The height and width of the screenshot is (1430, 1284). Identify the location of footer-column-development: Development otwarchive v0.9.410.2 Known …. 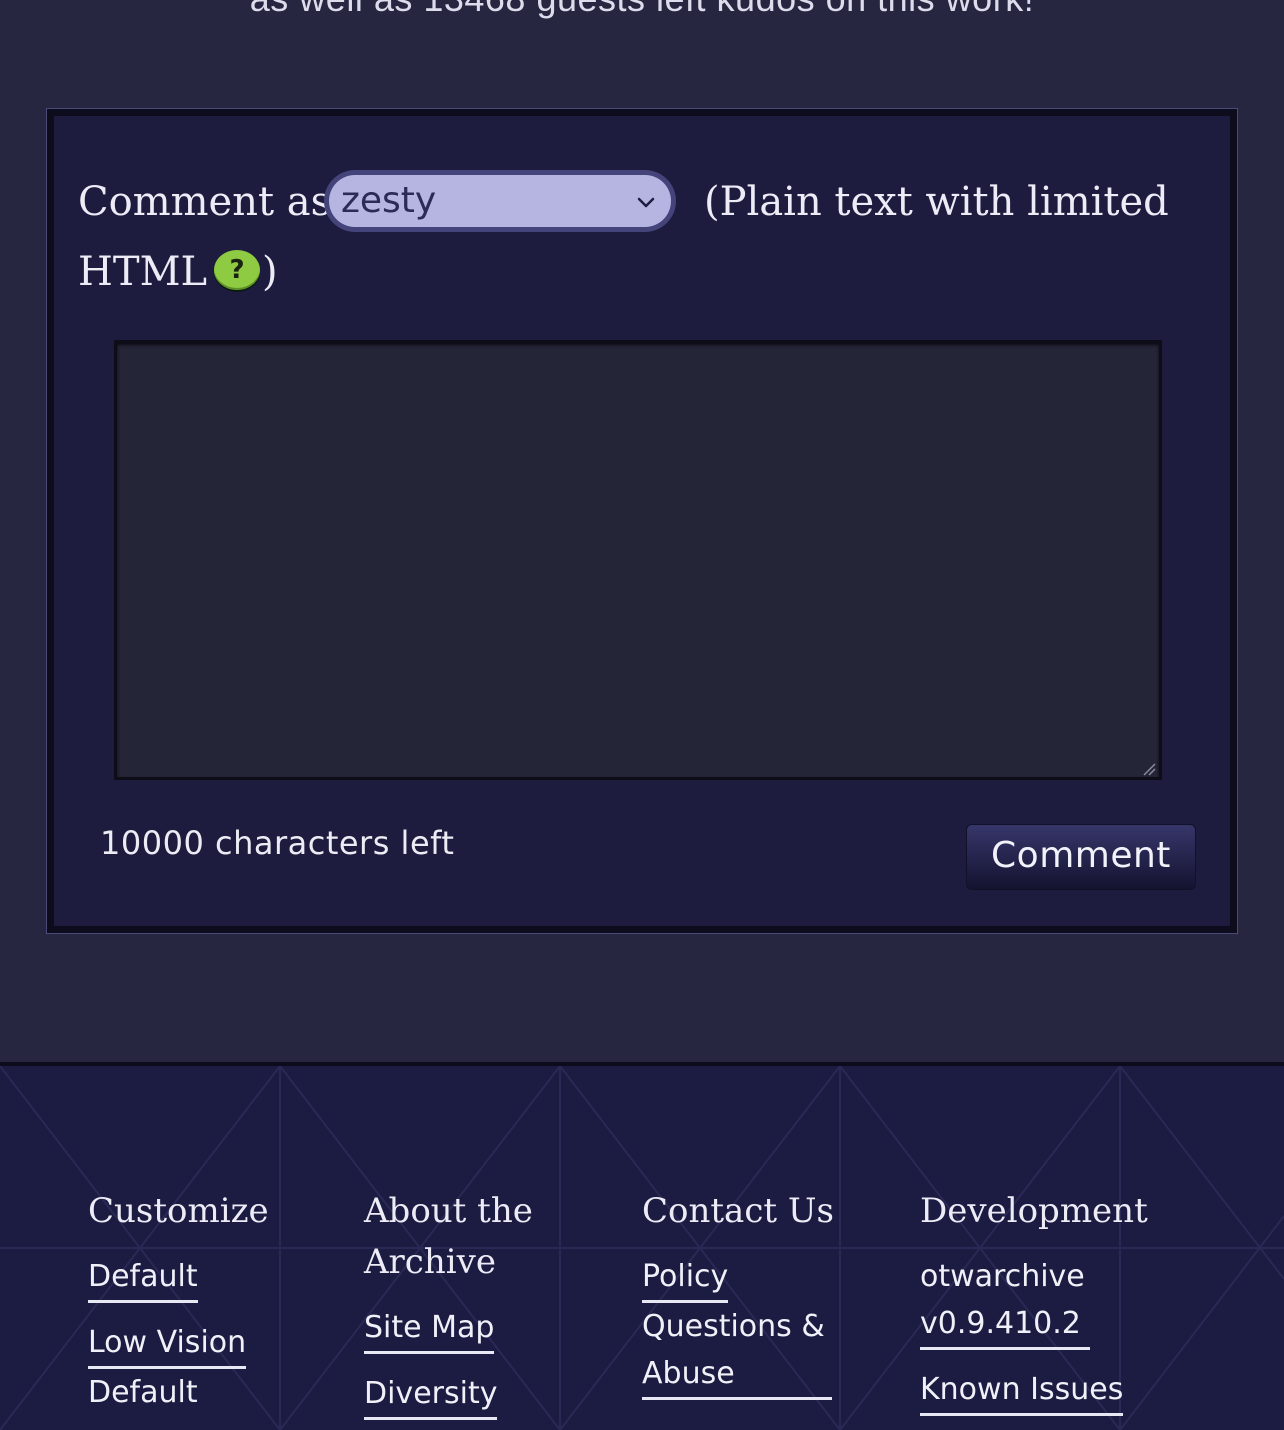
(1055, 1308).